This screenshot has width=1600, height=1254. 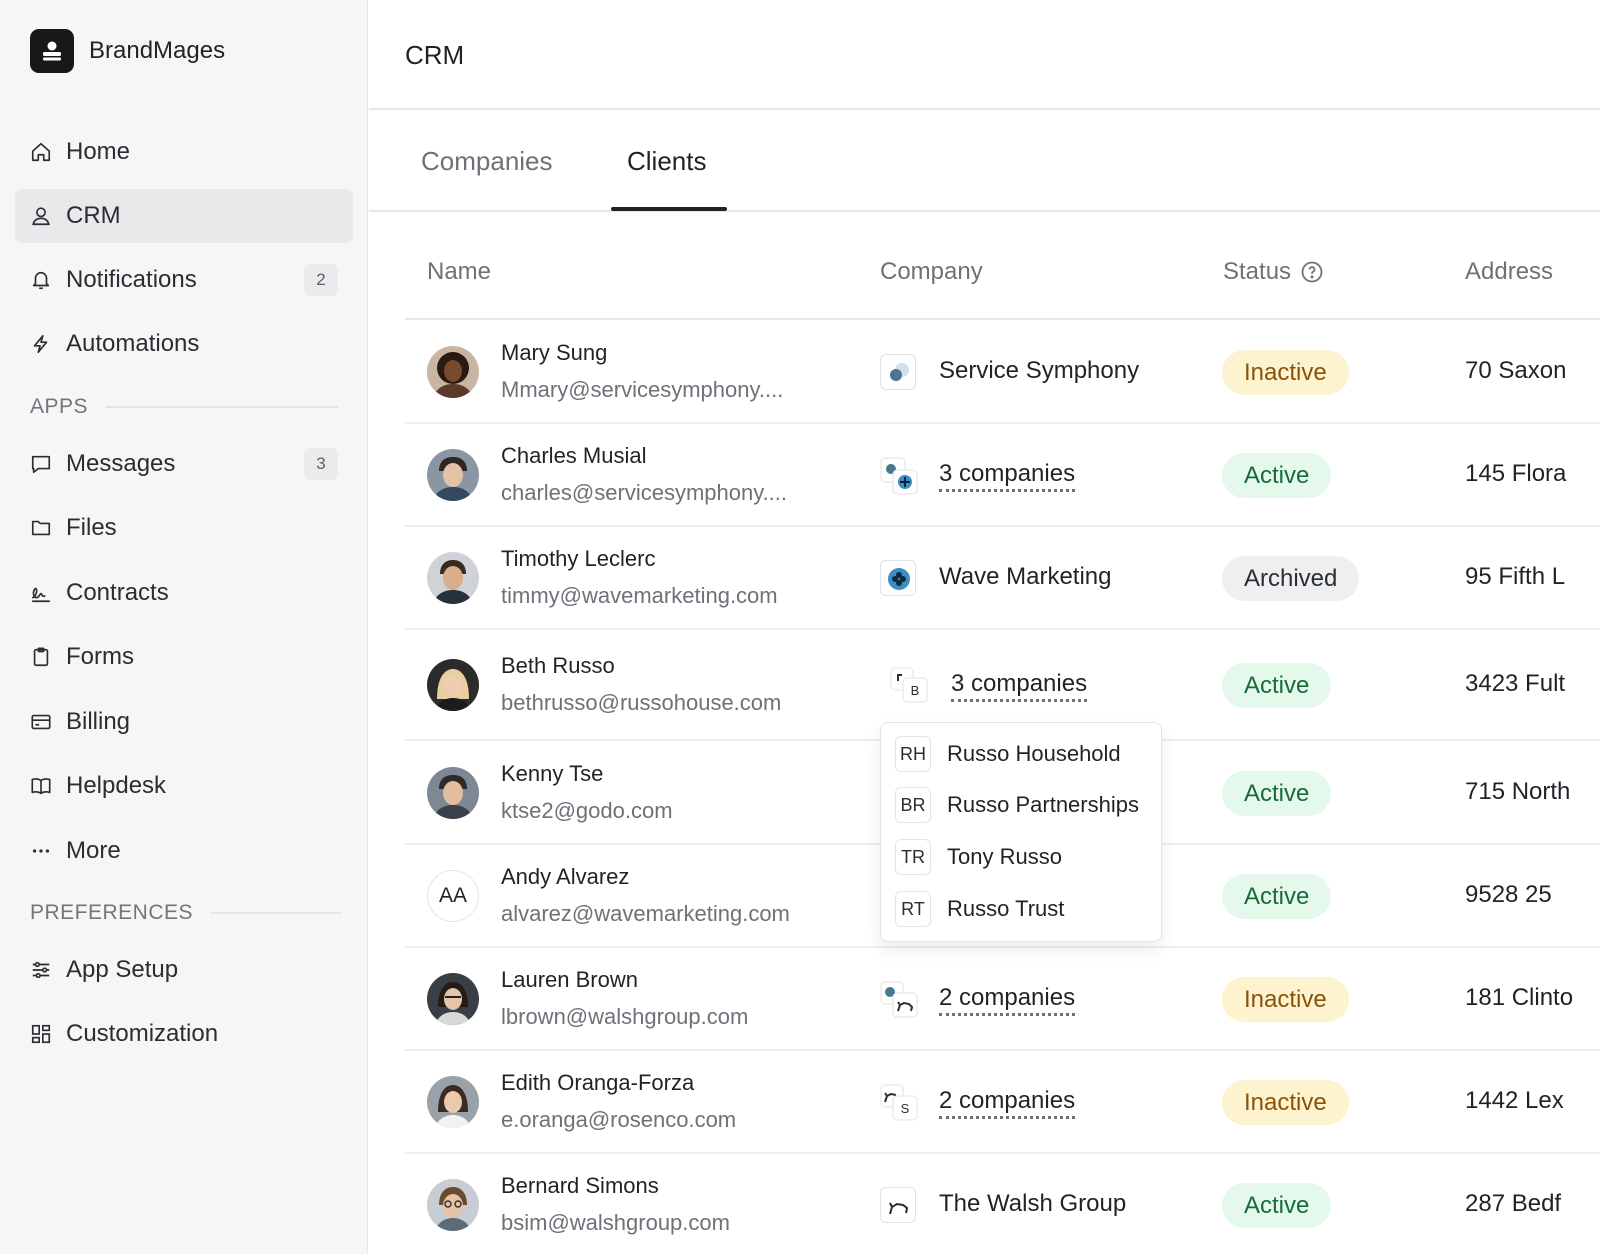 I want to click on client-email: ktse2@godo.com, so click(x=587, y=810).